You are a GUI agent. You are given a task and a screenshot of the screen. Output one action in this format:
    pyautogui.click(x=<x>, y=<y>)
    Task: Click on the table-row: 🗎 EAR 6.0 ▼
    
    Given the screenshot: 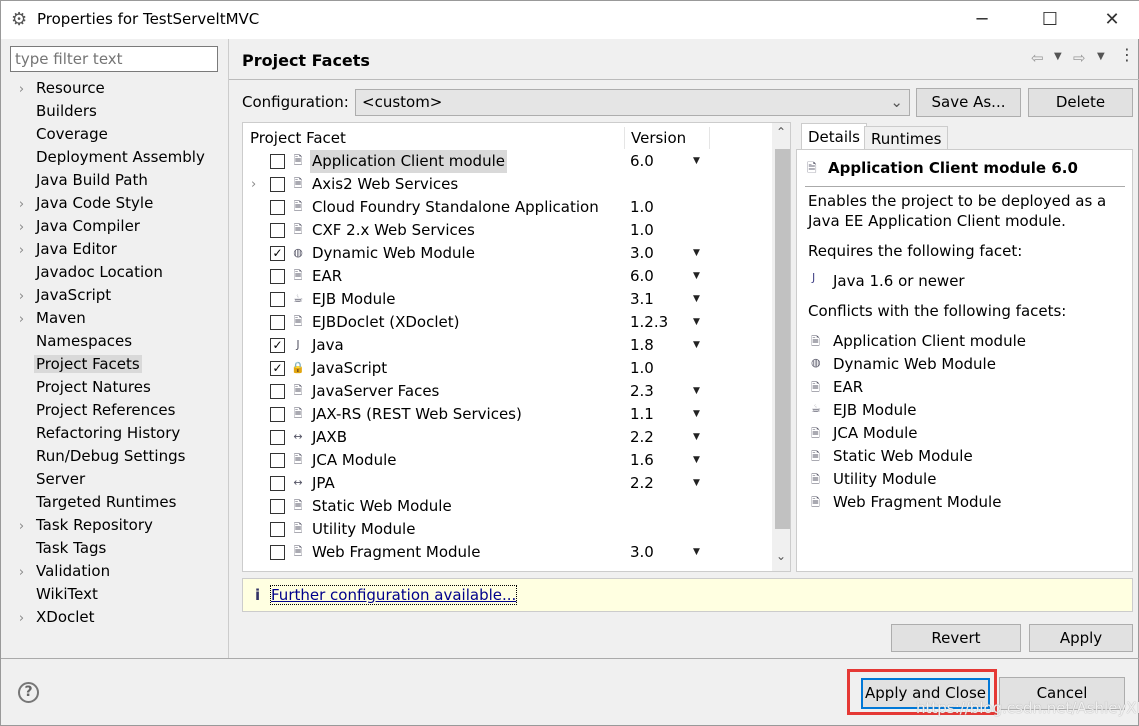 What is the action you would take?
    pyautogui.click(x=508, y=276)
    